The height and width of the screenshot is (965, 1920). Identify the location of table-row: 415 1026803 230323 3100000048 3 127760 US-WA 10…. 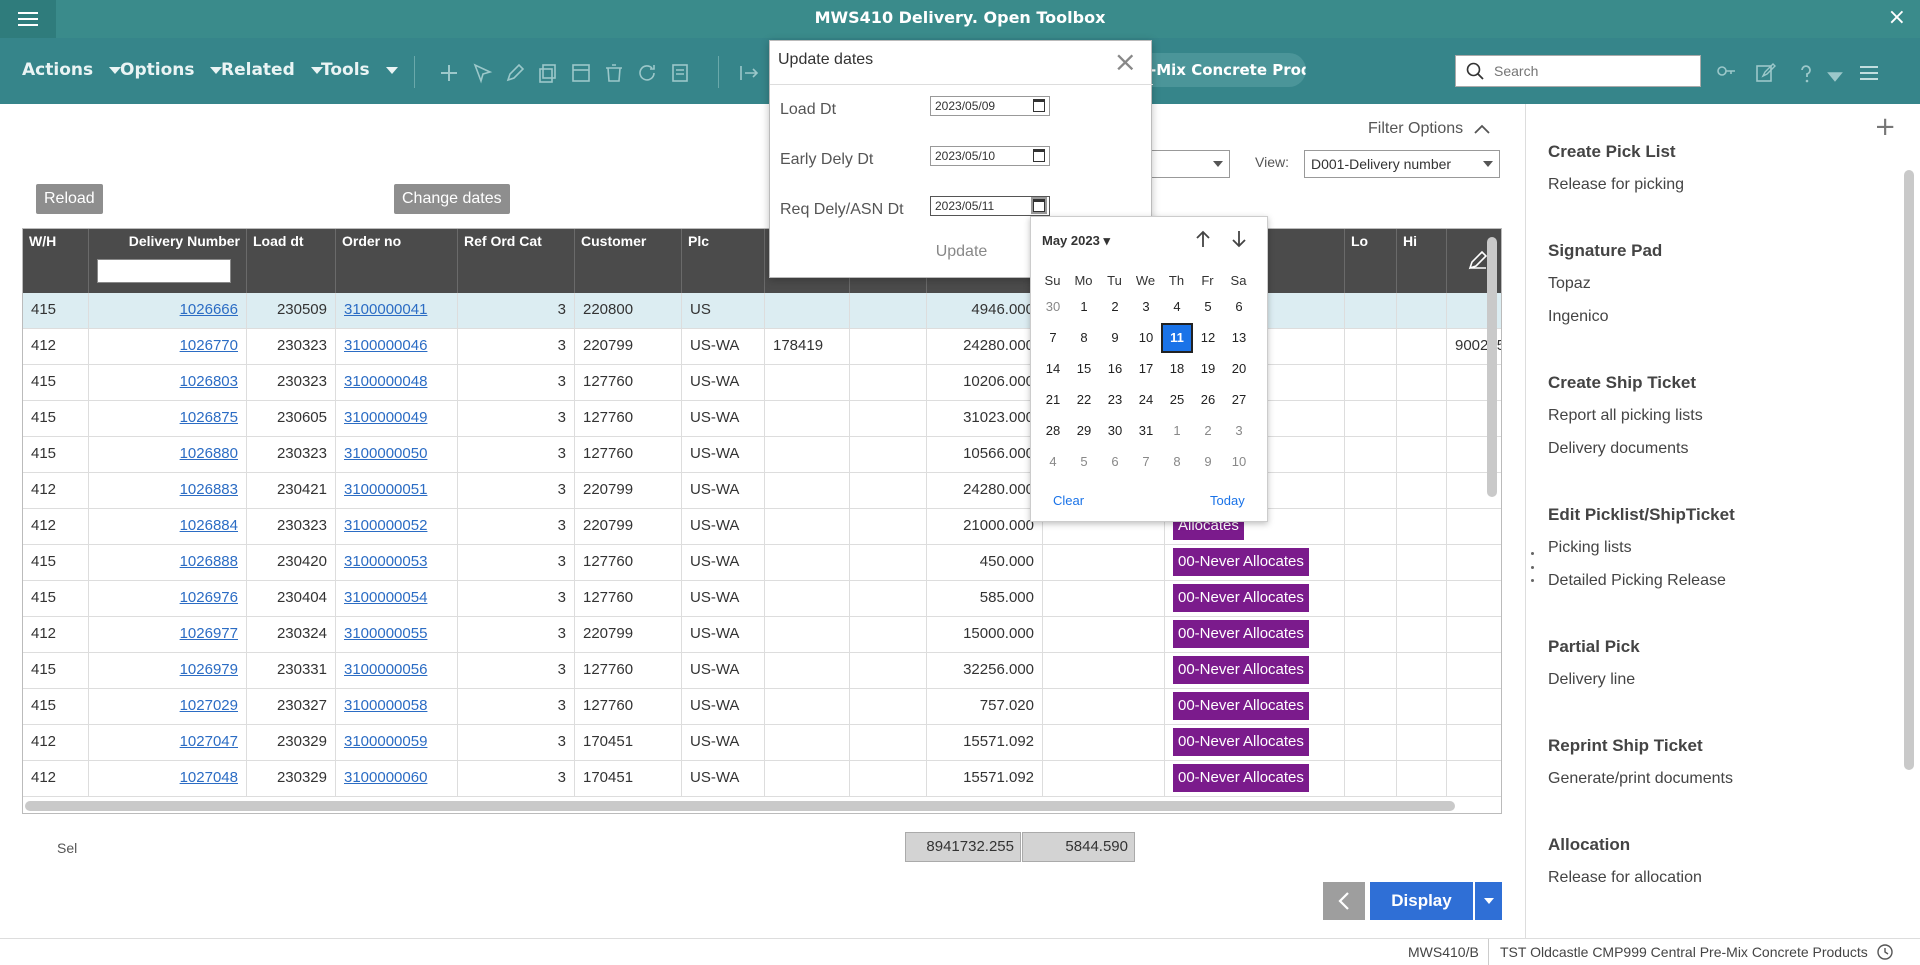
(762, 383).